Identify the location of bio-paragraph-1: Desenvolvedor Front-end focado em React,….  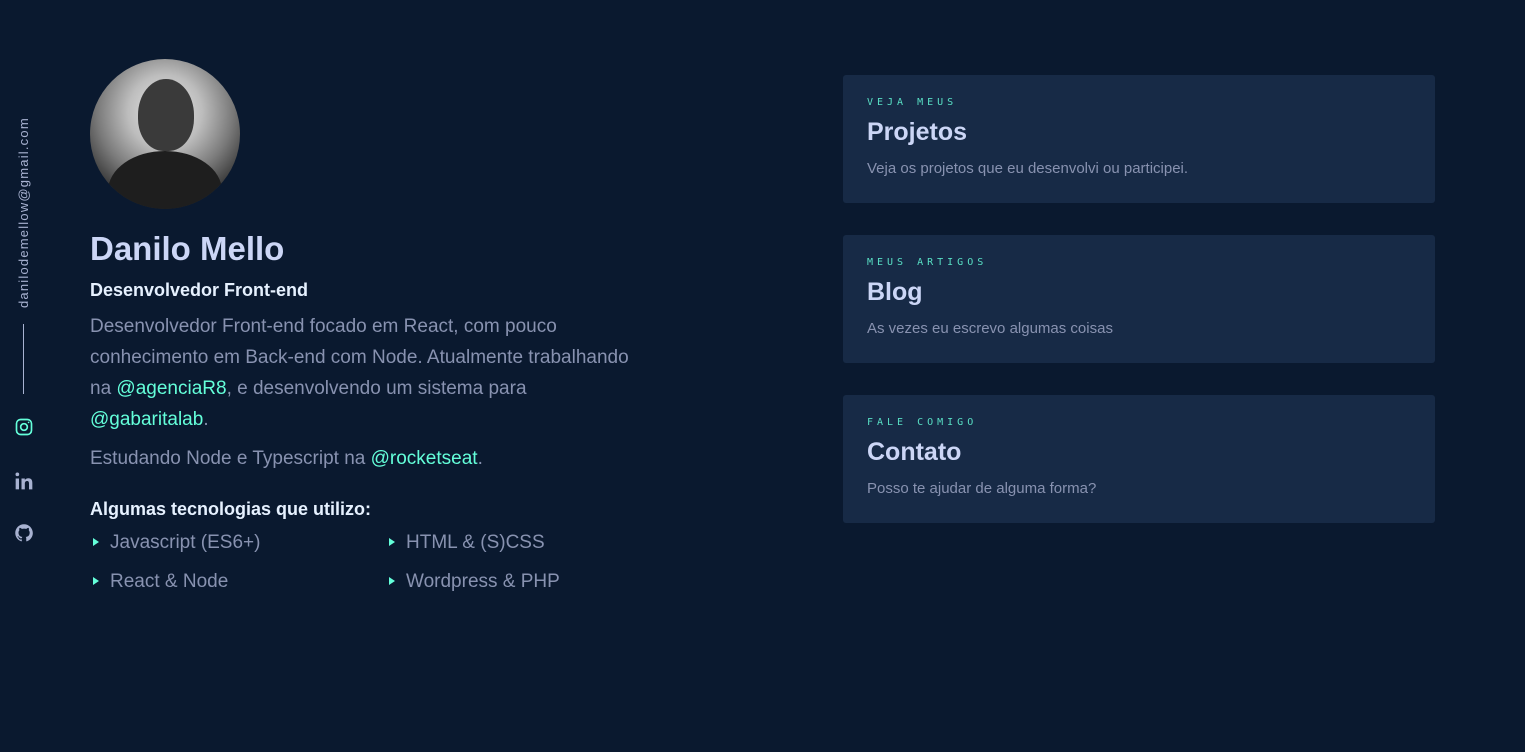
(370, 373).